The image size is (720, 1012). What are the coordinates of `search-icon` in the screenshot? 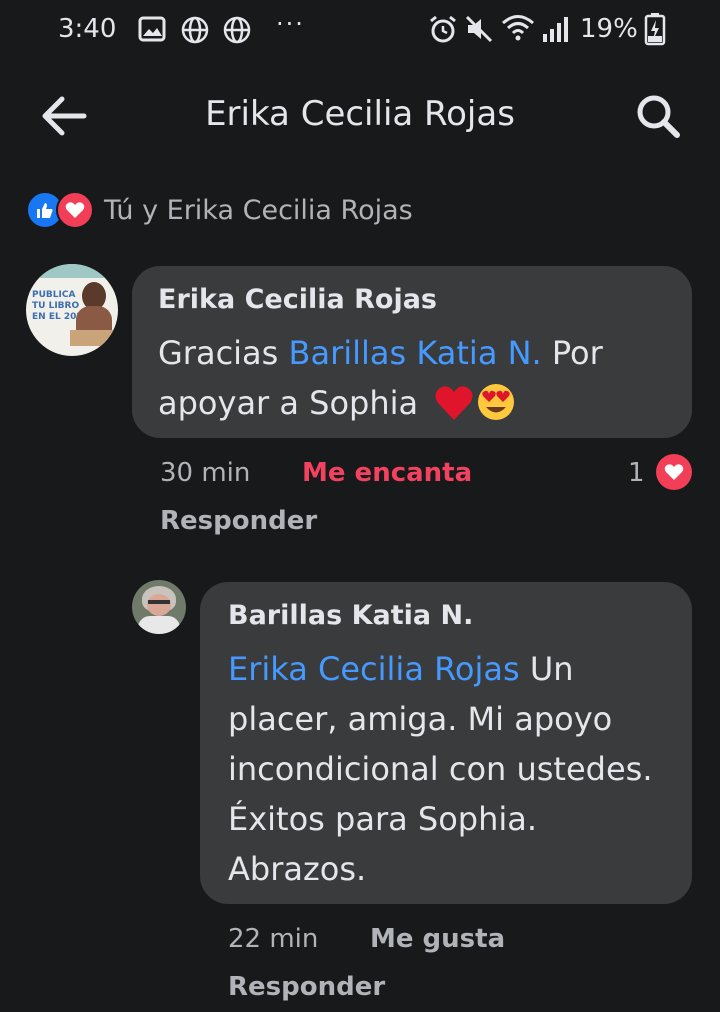 It's located at (658, 116).